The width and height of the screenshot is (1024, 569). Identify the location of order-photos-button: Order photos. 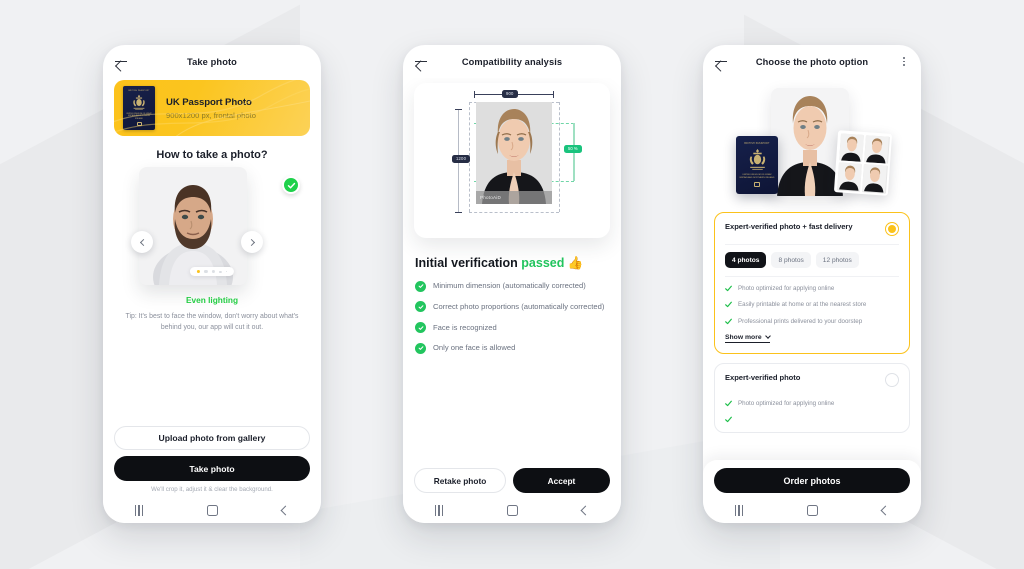
(812, 480).